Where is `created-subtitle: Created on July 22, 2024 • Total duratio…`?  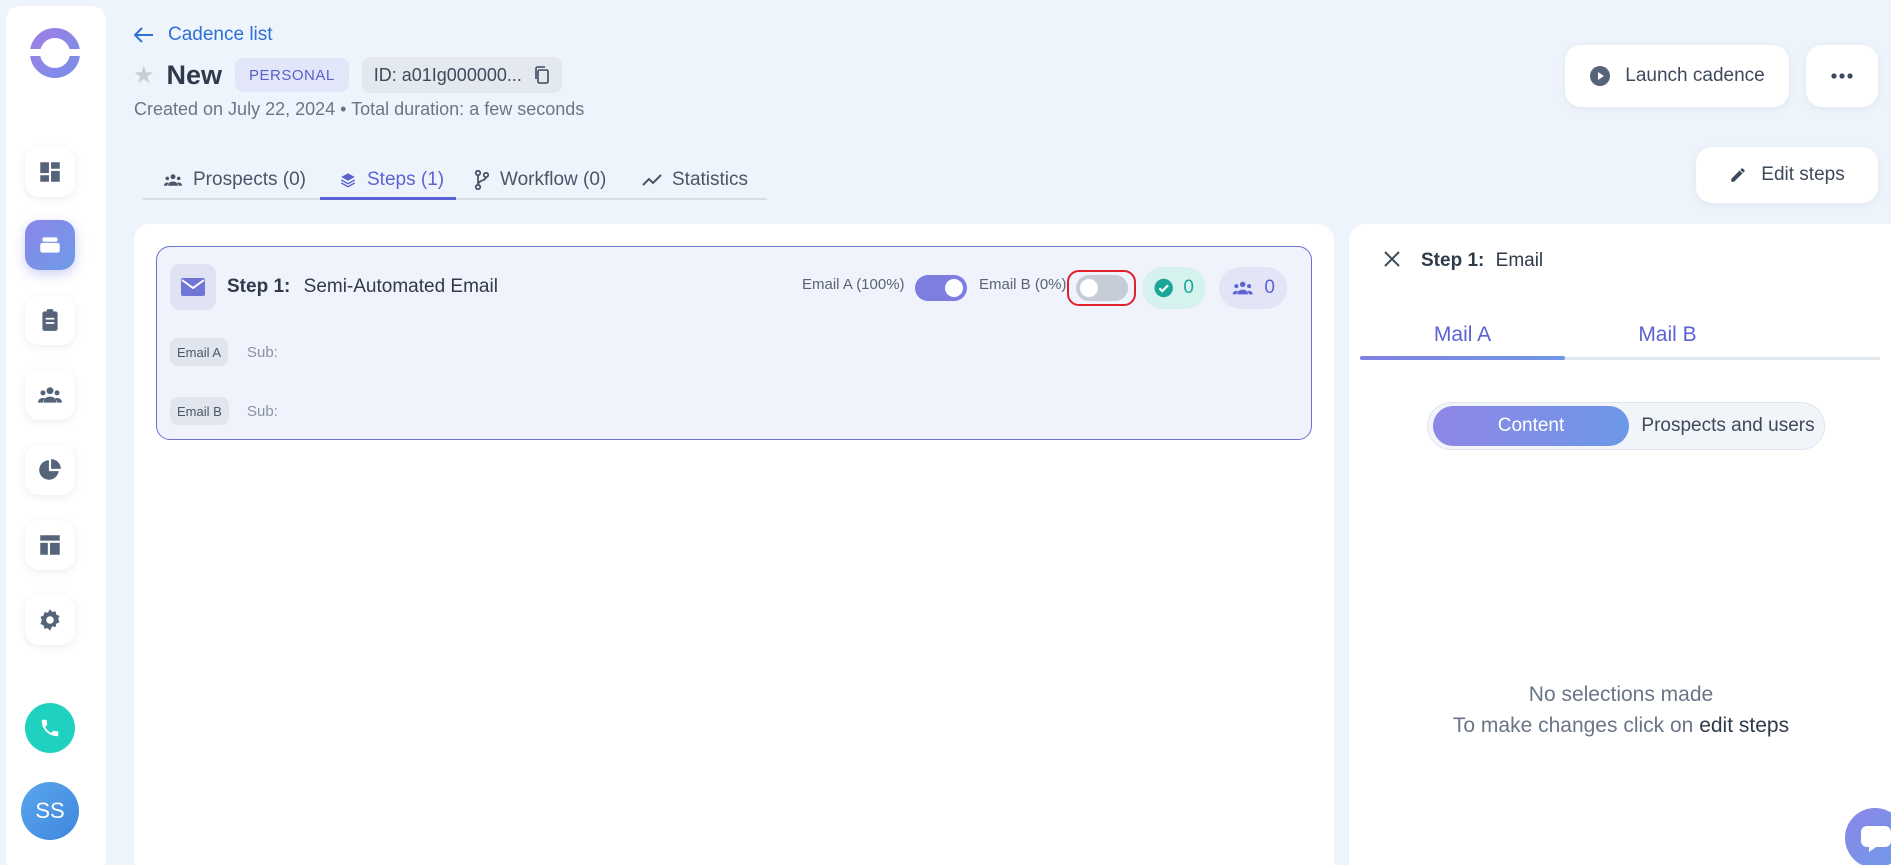
created-subtitle: Created on July 22, 2024 • Total duratio… is located at coordinates (359, 109).